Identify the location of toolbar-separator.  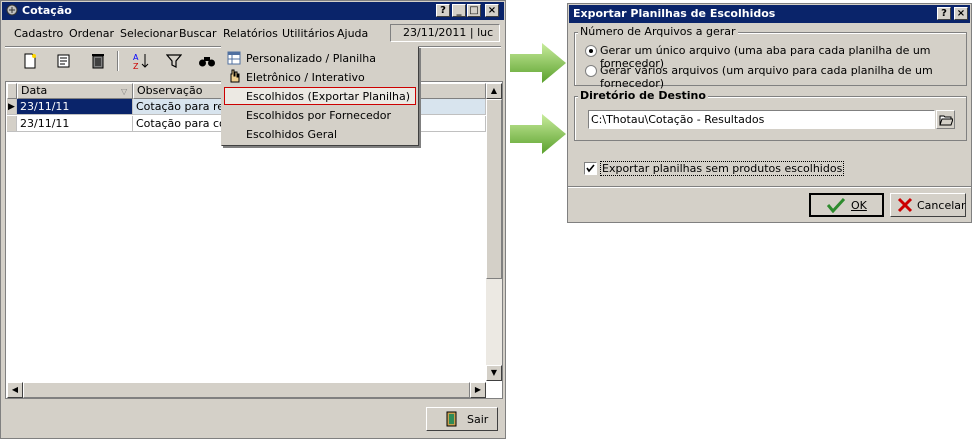
(118, 61).